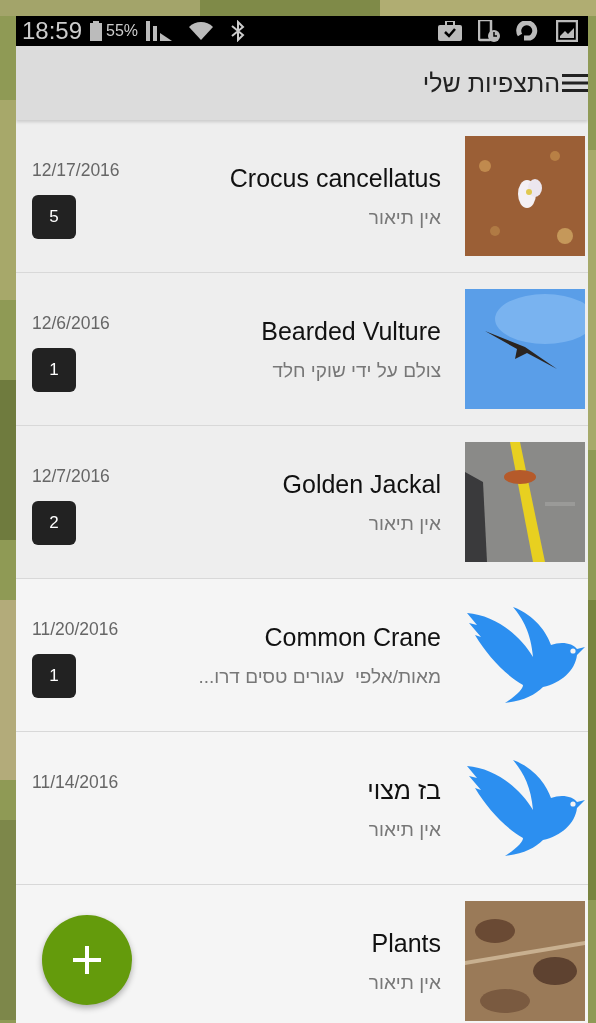 This screenshot has width=596, height=1023. Describe the element at coordinates (567, 31) in the screenshot. I see `image-icon` at that location.